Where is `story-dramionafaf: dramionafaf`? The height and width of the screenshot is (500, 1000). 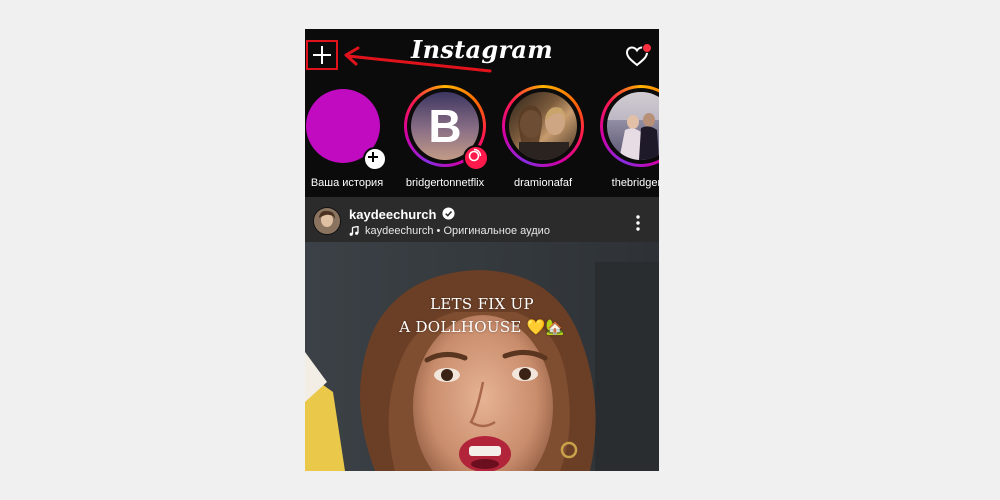
story-dramionafaf: dramionafaf is located at coordinates (543, 139).